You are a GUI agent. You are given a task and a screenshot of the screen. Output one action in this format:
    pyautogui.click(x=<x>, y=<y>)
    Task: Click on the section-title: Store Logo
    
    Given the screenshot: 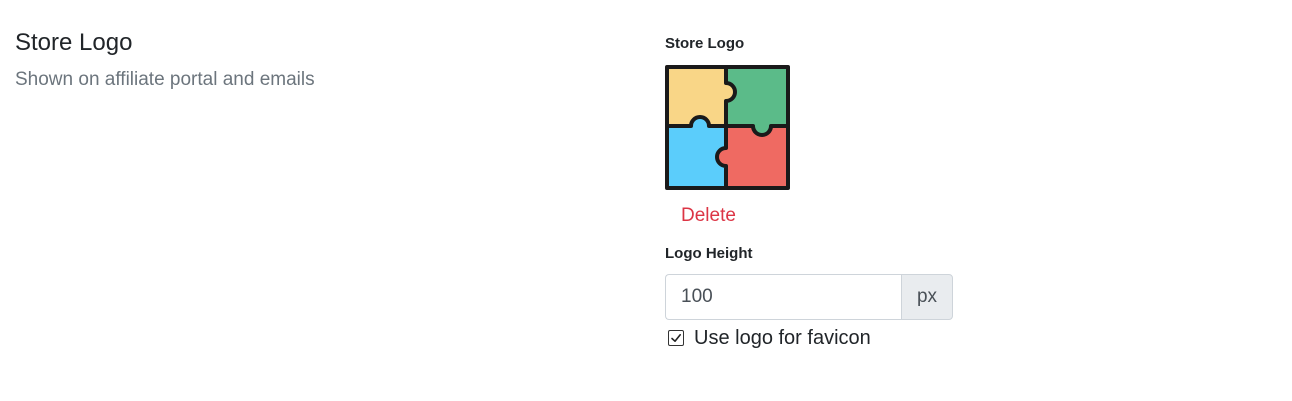 What is the action you would take?
    pyautogui.click(x=74, y=42)
    